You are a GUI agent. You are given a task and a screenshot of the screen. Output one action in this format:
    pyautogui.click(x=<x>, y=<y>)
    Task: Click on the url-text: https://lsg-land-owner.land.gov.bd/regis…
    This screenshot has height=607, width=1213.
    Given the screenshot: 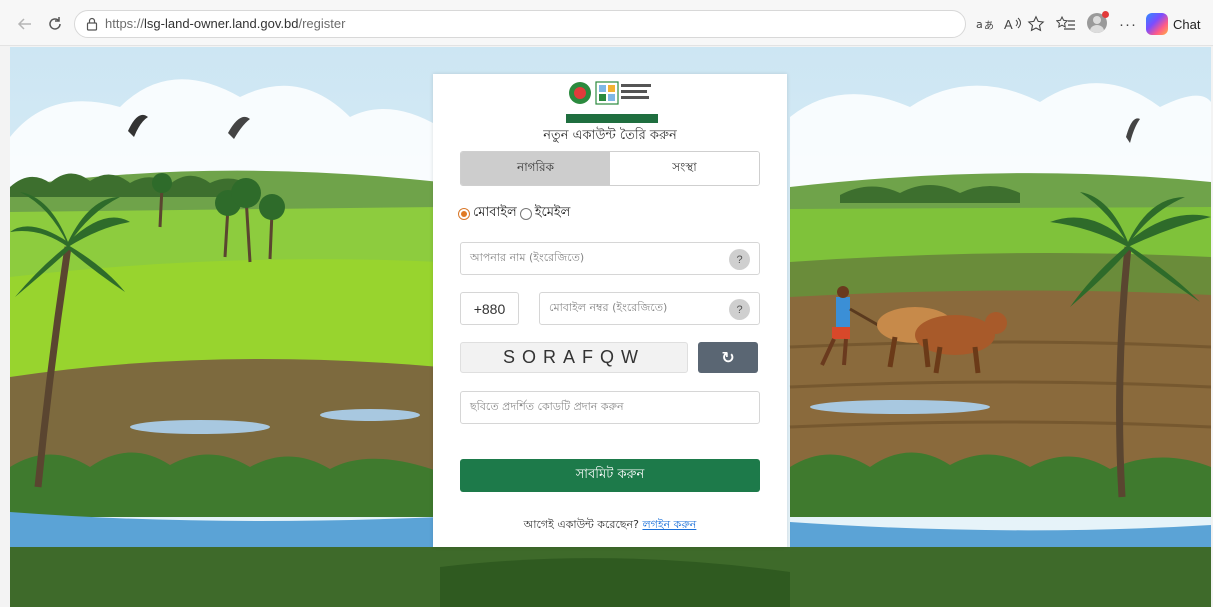 What is the action you would take?
    pyautogui.click(x=225, y=23)
    